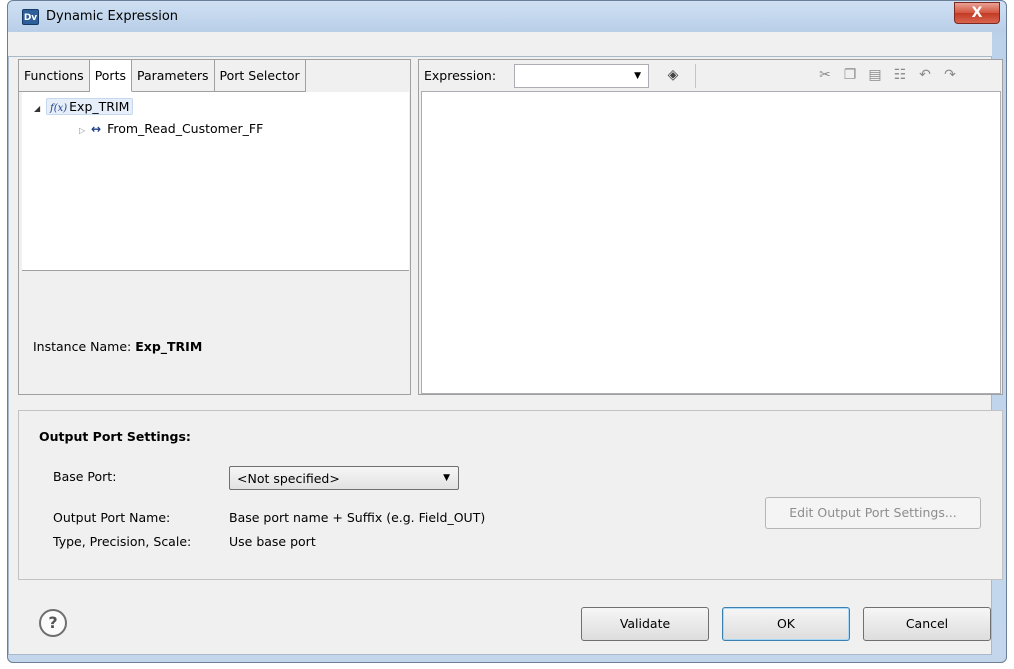 Image resolution: width=1014 pixels, height=669 pixels. What do you see at coordinates (850, 75) in the screenshot?
I see `copy-icon: ❐` at bounding box center [850, 75].